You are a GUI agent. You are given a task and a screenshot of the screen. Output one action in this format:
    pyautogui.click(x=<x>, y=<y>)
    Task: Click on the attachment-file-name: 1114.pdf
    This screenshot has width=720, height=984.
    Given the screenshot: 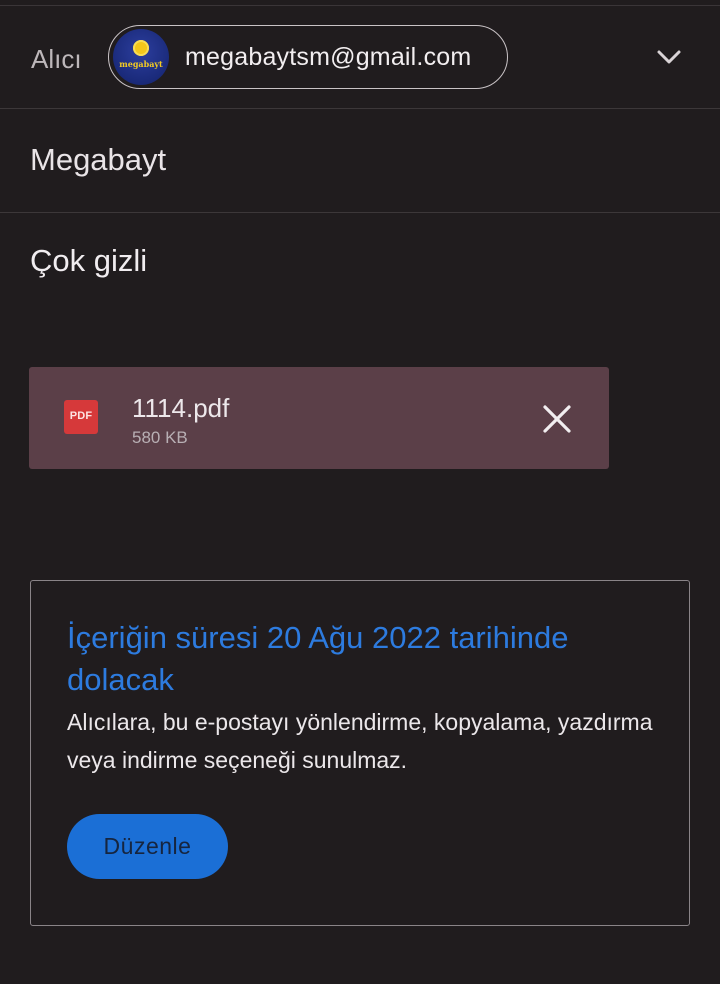 What is the action you would take?
    pyautogui.click(x=181, y=408)
    